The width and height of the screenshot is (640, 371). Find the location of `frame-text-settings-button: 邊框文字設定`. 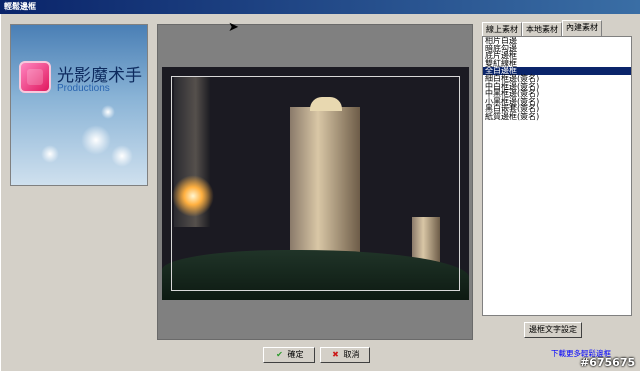

frame-text-settings-button: 邊框文字設定 is located at coordinates (553, 330).